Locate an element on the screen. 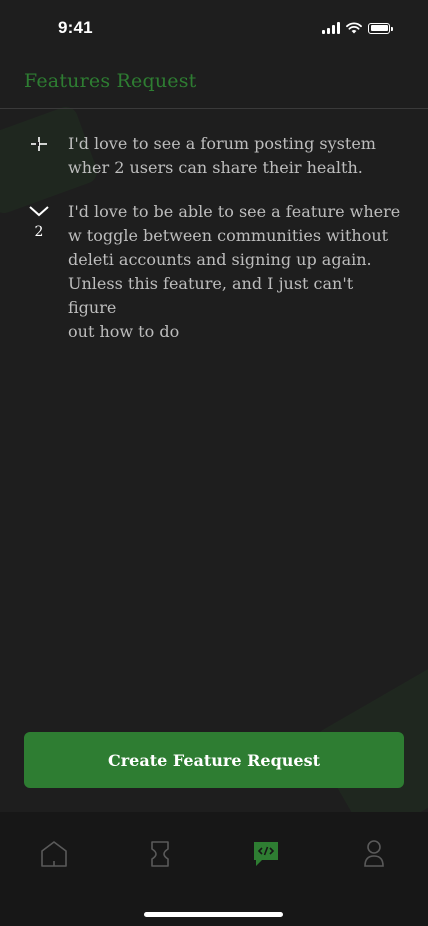 The image size is (428, 926). tab-hourglass is located at coordinates (160, 854).